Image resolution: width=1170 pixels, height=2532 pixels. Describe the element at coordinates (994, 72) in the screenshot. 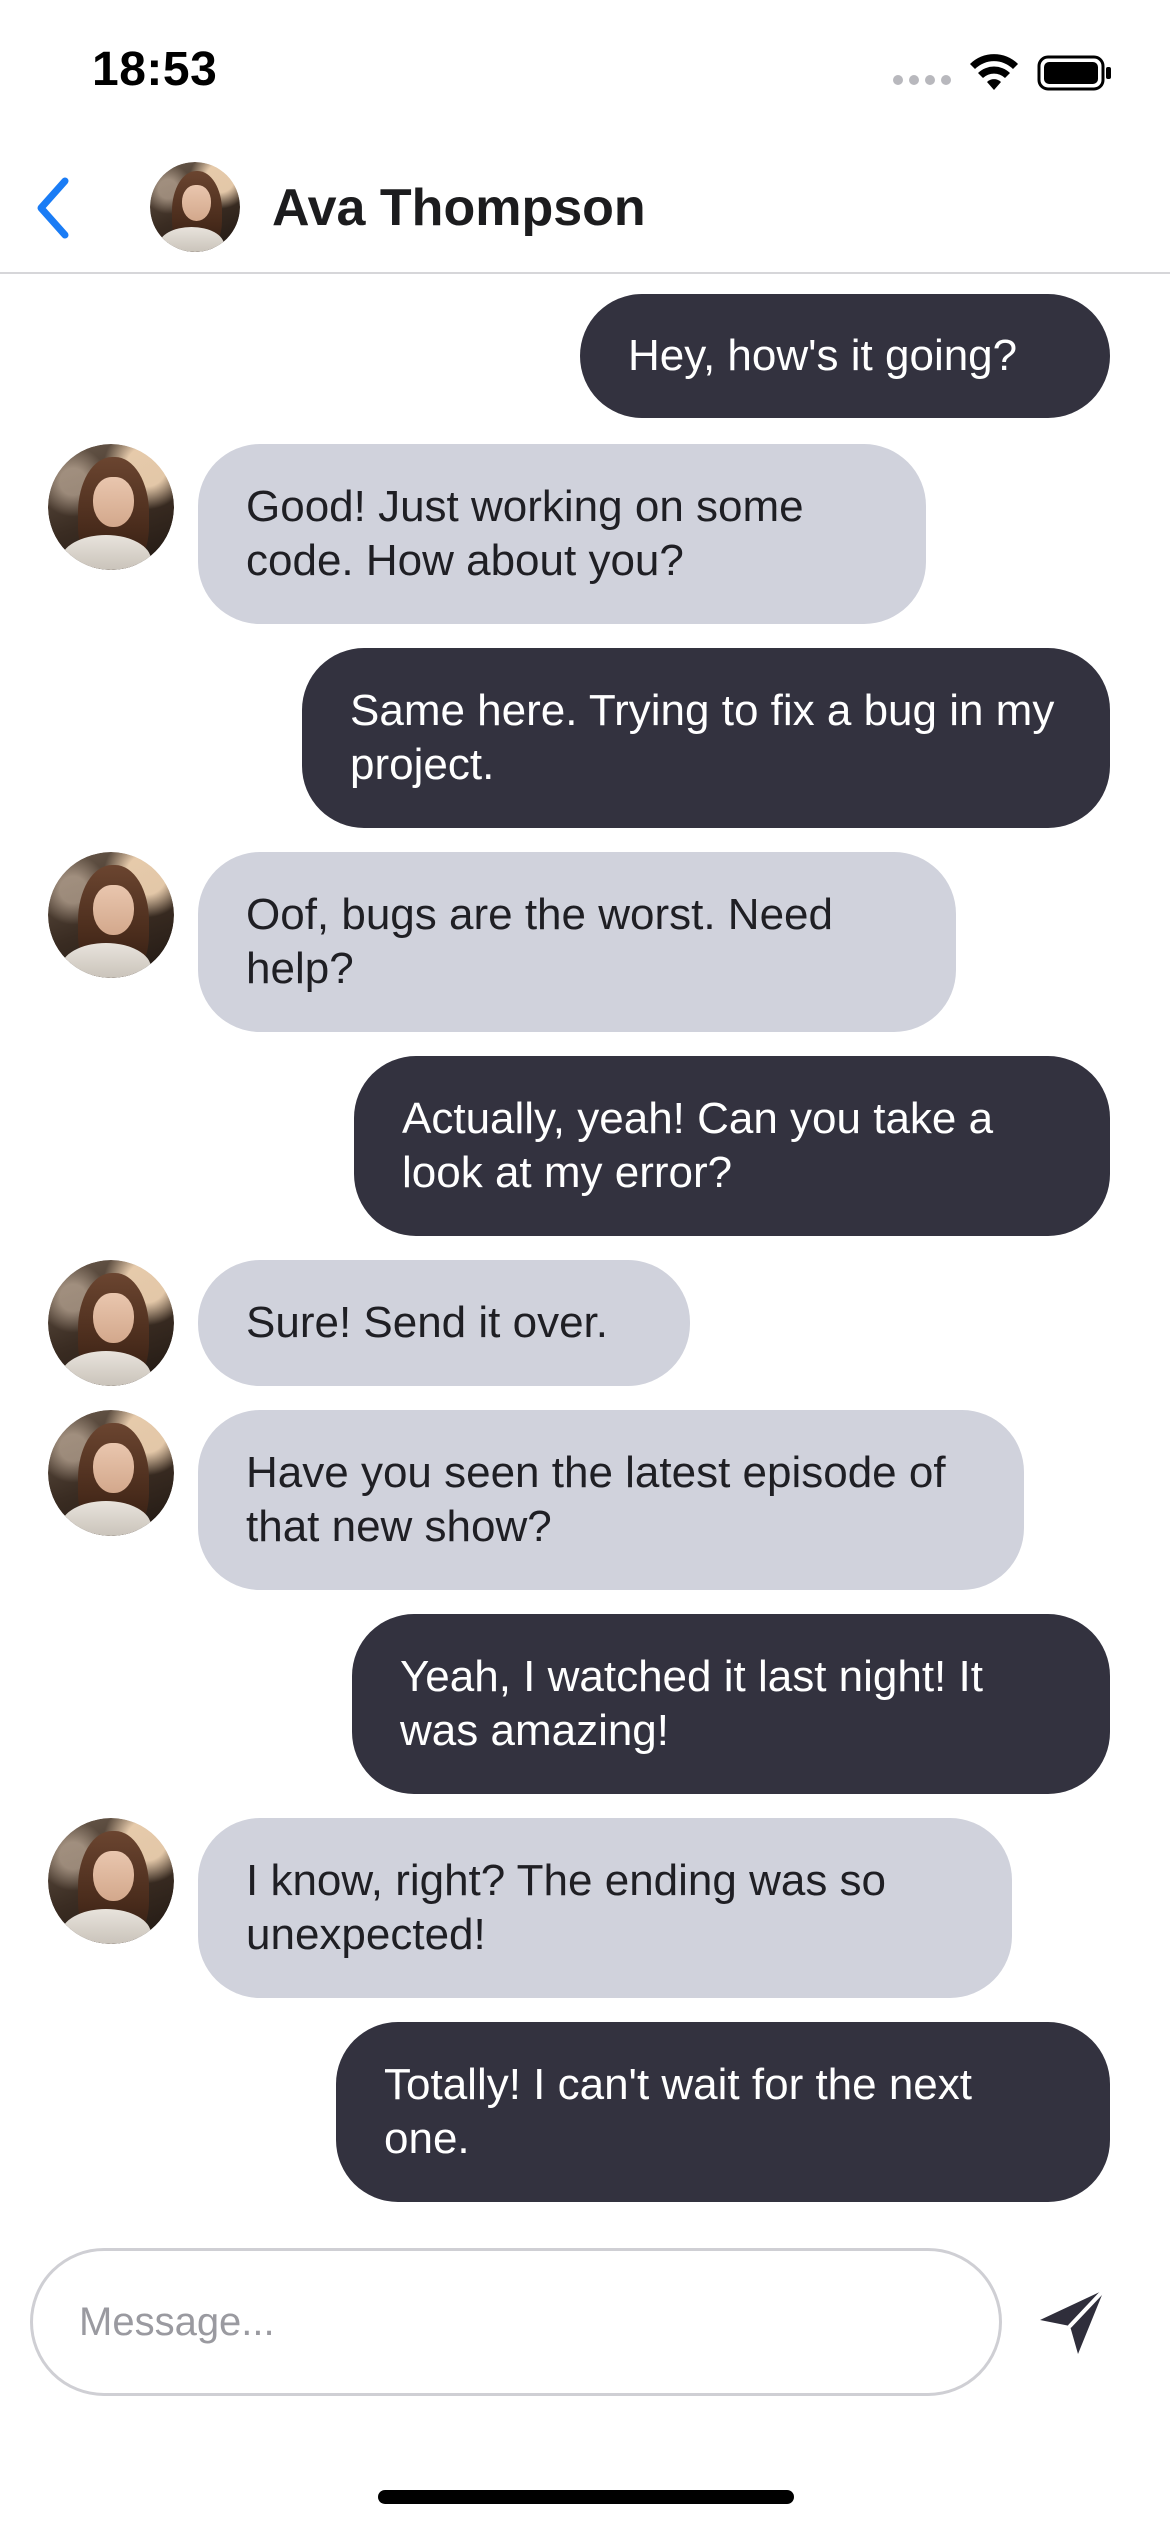

I see `wifi-icon` at that location.